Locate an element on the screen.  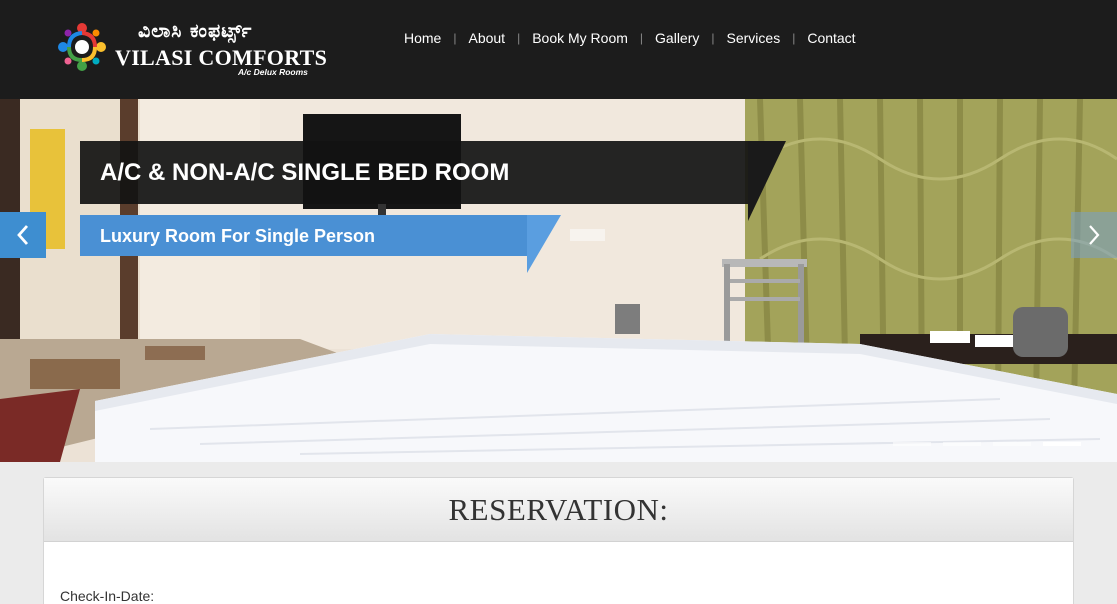
slider-pagination is located at coordinates (987, 444).